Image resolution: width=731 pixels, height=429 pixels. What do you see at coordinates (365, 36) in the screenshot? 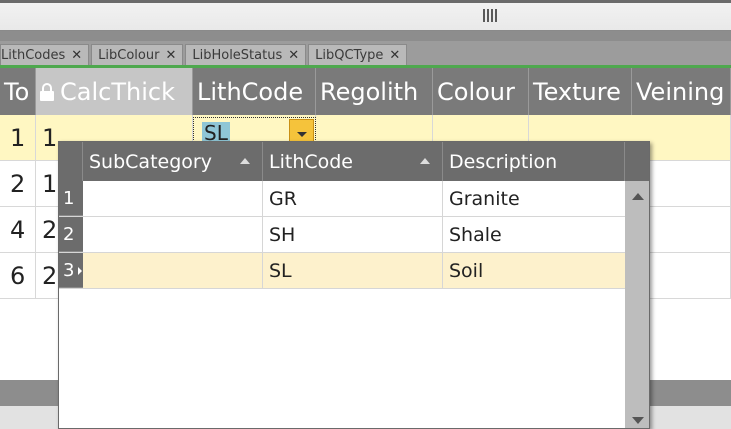
I see `toolbar-spacer` at bounding box center [365, 36].